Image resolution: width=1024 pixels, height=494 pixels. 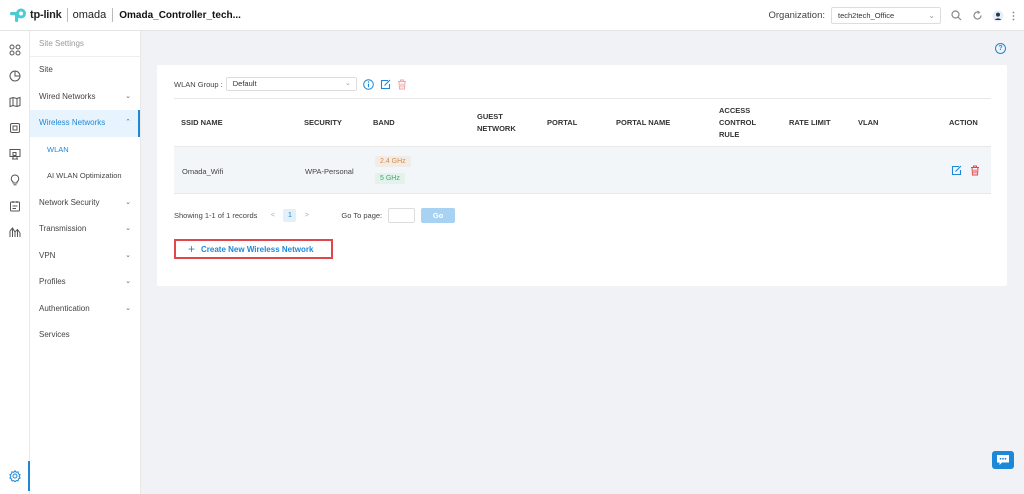 What do you see at coordinates (253, 249) in the screenshot?
I see `create-wireless-network-button: + Create New Wireless Network` at bounding box center [253, 249].